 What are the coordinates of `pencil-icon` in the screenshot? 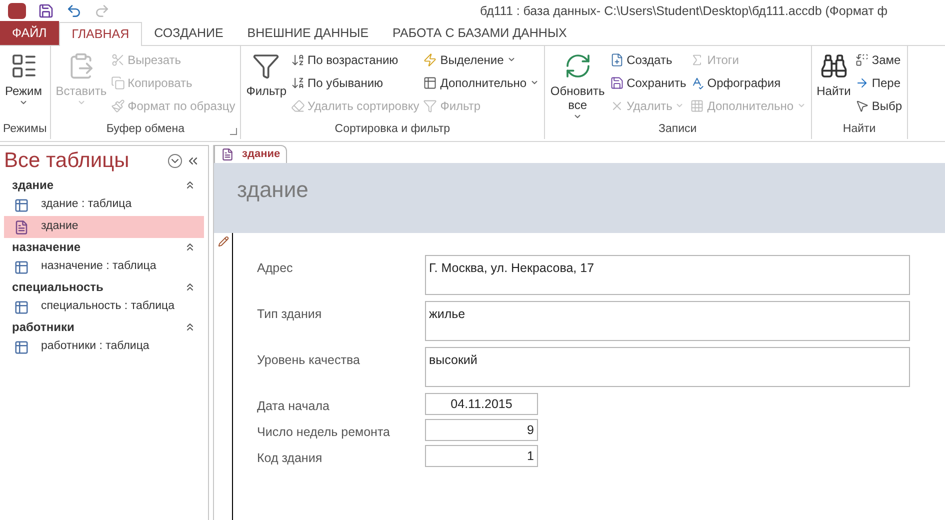 It's located at (223, 241).